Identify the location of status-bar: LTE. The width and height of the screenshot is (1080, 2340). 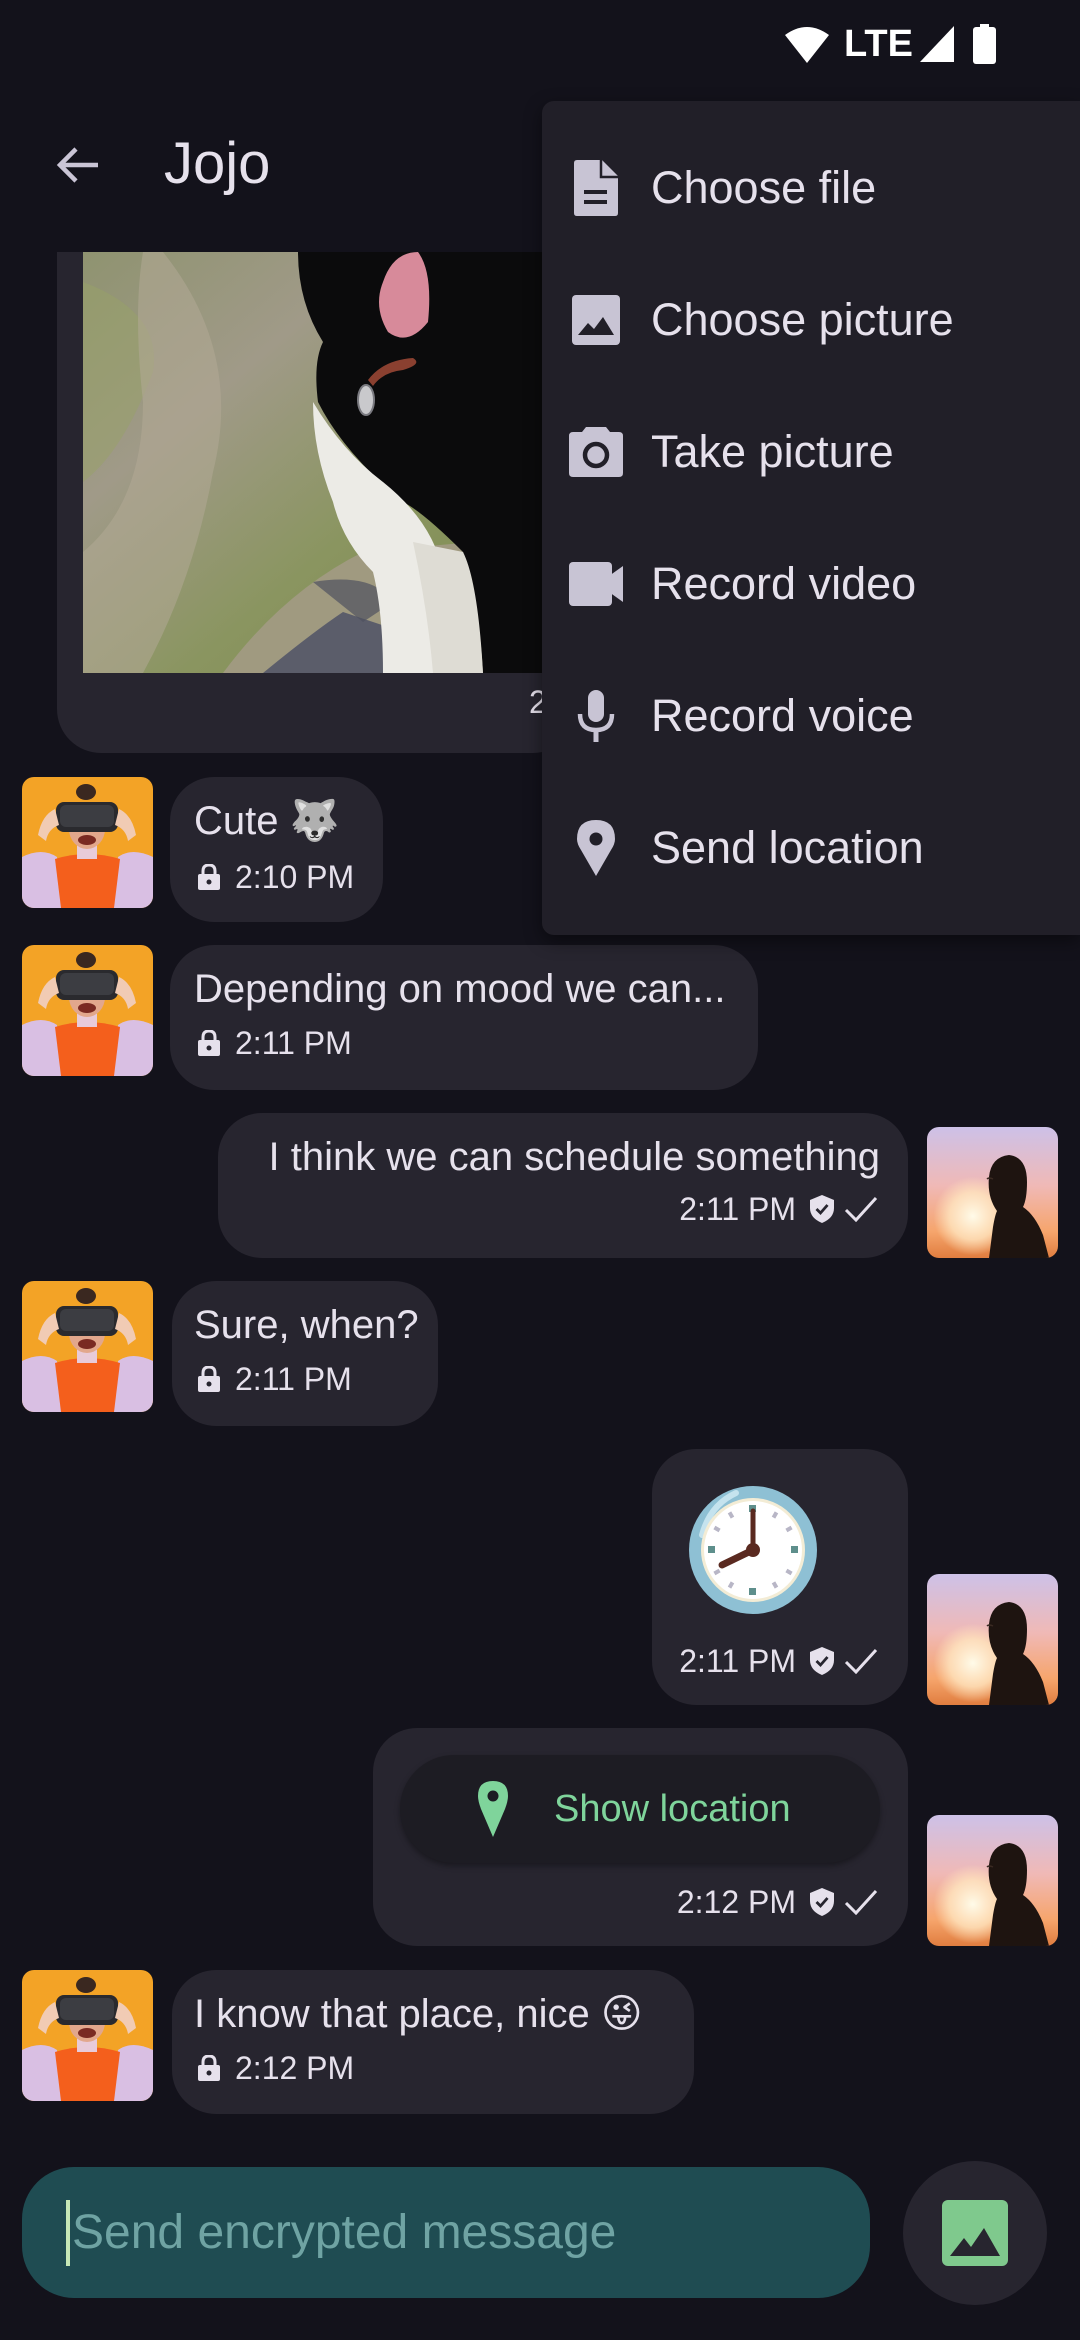
(540, 45).